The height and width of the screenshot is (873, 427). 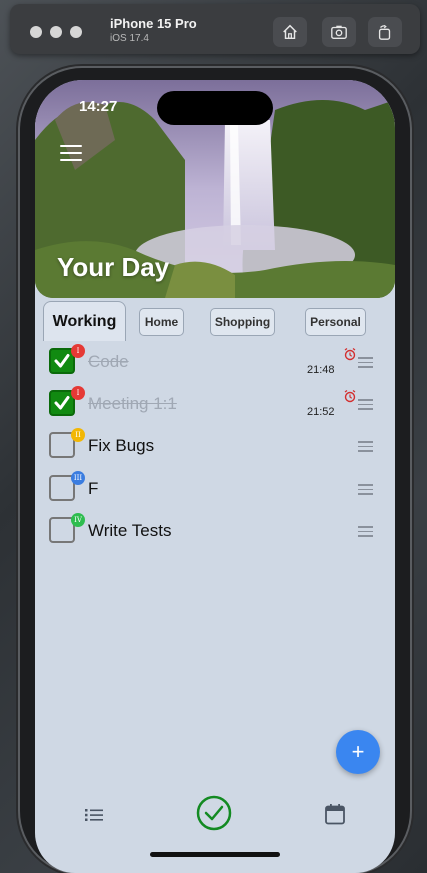 I want to click on task-row: I Meeting 1:1 21:52, so click(x=215, y=405).